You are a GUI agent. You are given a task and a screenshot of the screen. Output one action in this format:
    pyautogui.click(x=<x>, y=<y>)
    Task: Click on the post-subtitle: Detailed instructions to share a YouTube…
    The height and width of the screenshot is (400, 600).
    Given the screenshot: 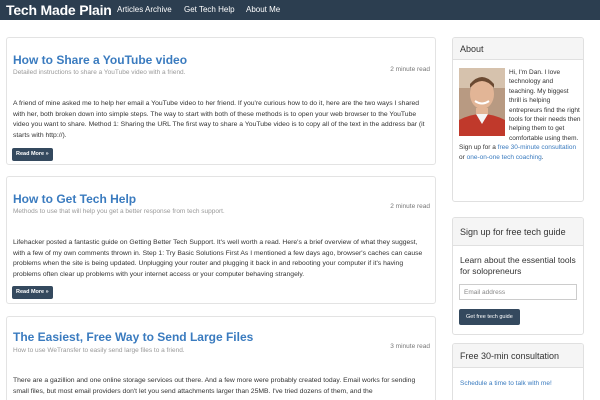 What is the action you would take?
    pyautogui.click(x=99, y=72)
    